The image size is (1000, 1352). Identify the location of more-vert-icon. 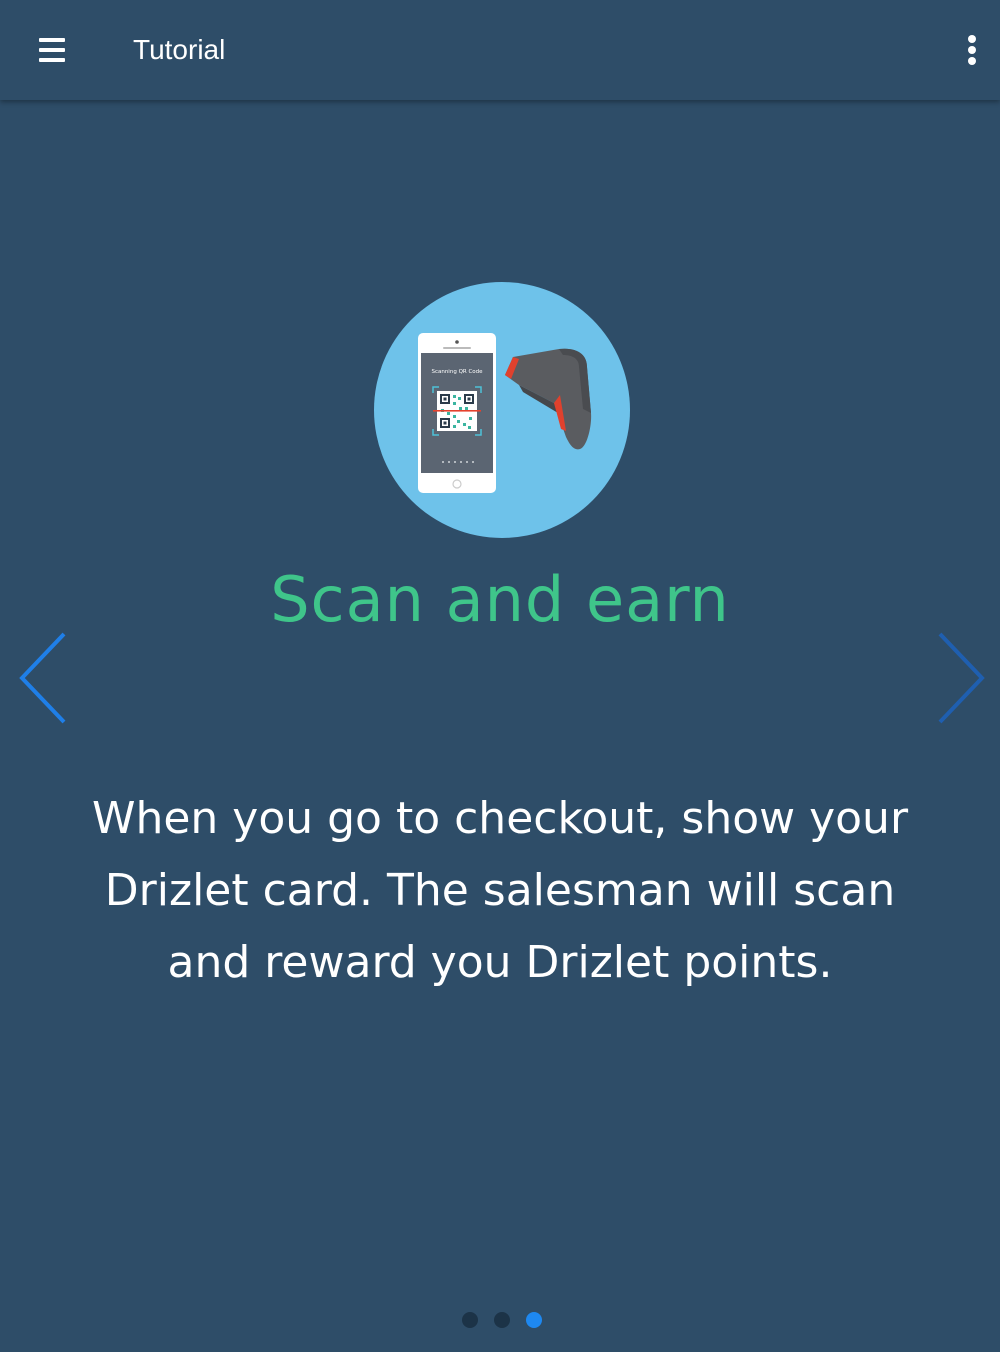
(972, 50).